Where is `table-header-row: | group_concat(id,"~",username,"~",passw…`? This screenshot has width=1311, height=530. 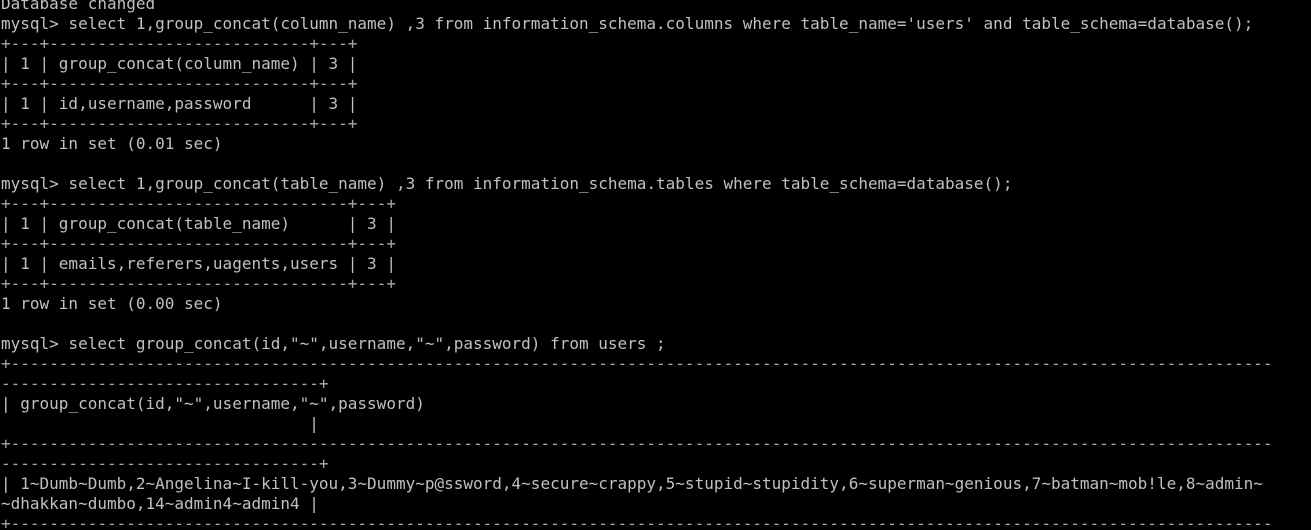
table-header-row: | group_concat(id,"~",username,"~",passw… is located at coordinates (213, 403).